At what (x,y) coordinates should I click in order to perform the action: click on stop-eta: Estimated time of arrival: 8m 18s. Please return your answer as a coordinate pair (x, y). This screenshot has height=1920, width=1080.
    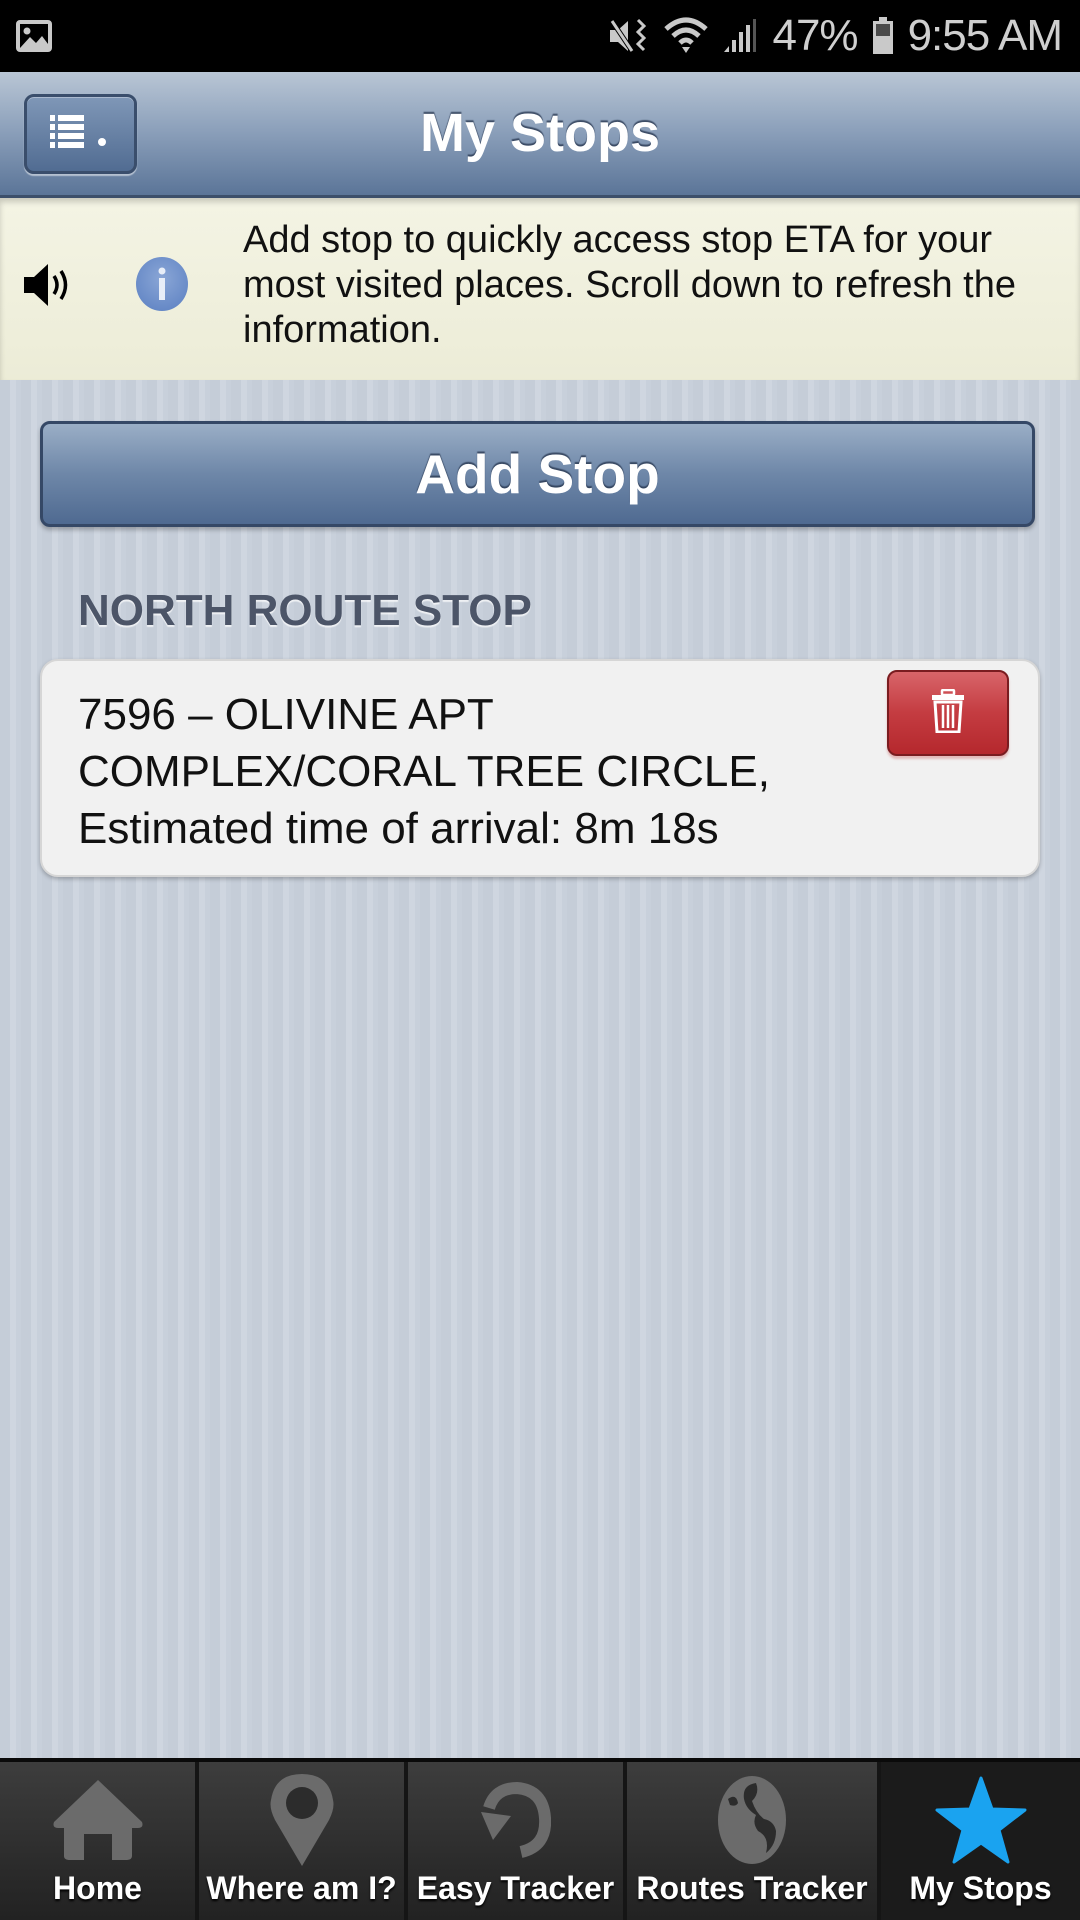
    Looking at the image, I should click on (398, 828).